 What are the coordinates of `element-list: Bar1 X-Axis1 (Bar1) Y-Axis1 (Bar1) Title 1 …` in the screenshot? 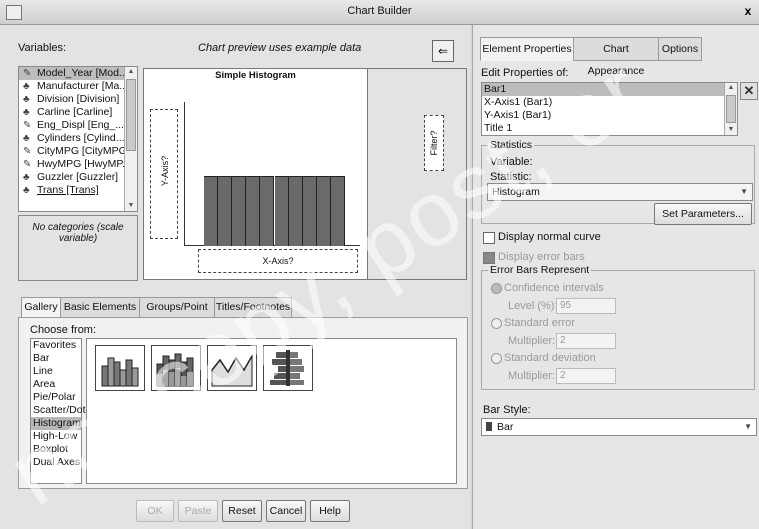 It's located at (609, 109).